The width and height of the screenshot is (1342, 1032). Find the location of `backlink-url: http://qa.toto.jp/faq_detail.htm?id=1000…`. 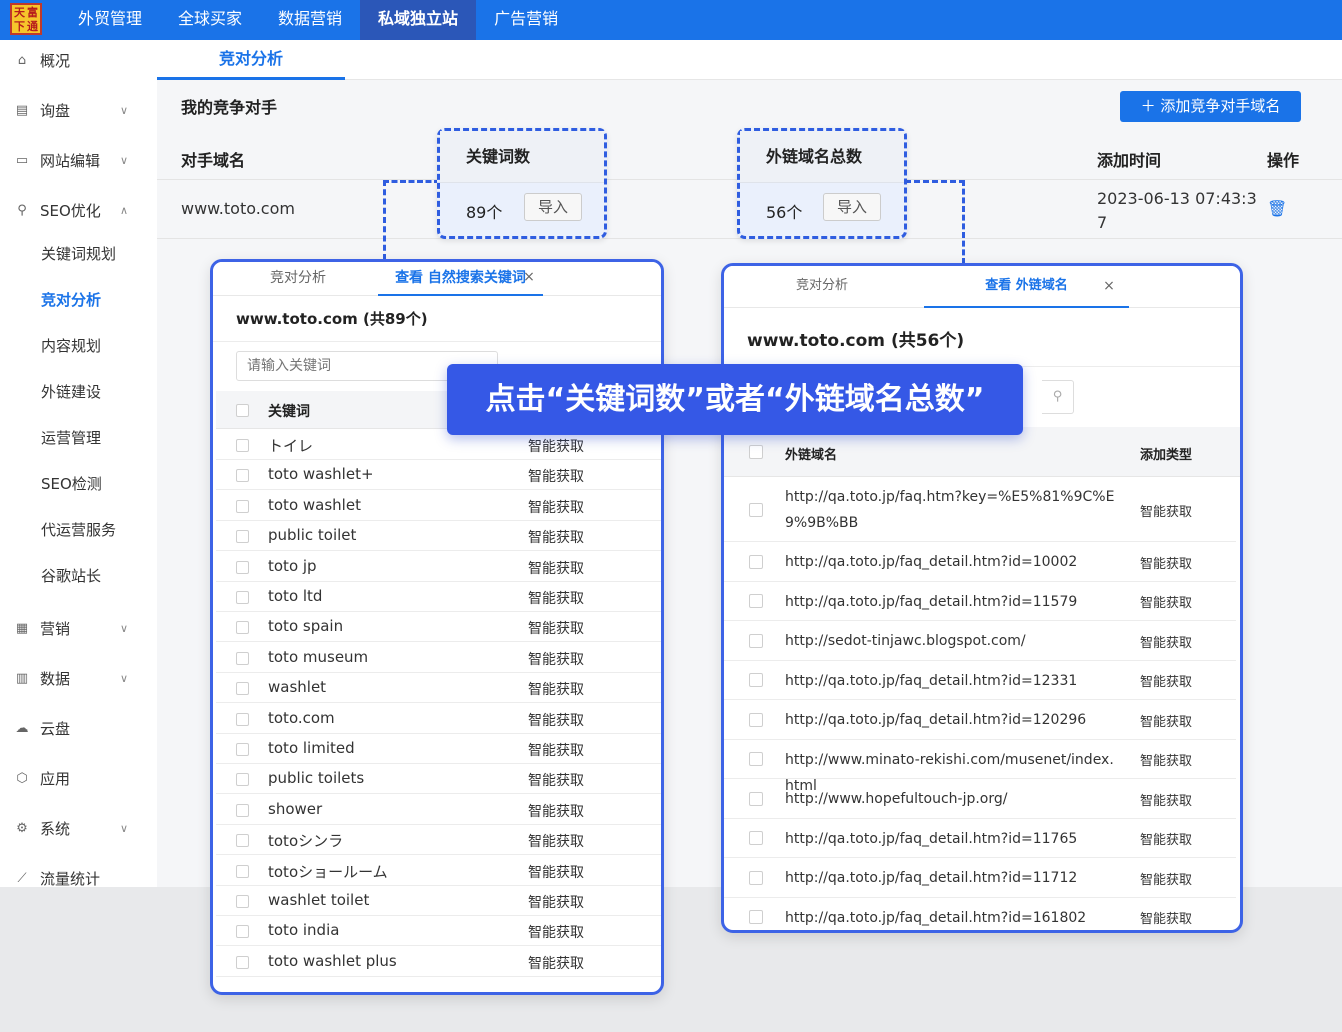

backlink-url: http://qa.toto.jp/faq_detail.htm?id=1000… is located at coordinates (950, 562).